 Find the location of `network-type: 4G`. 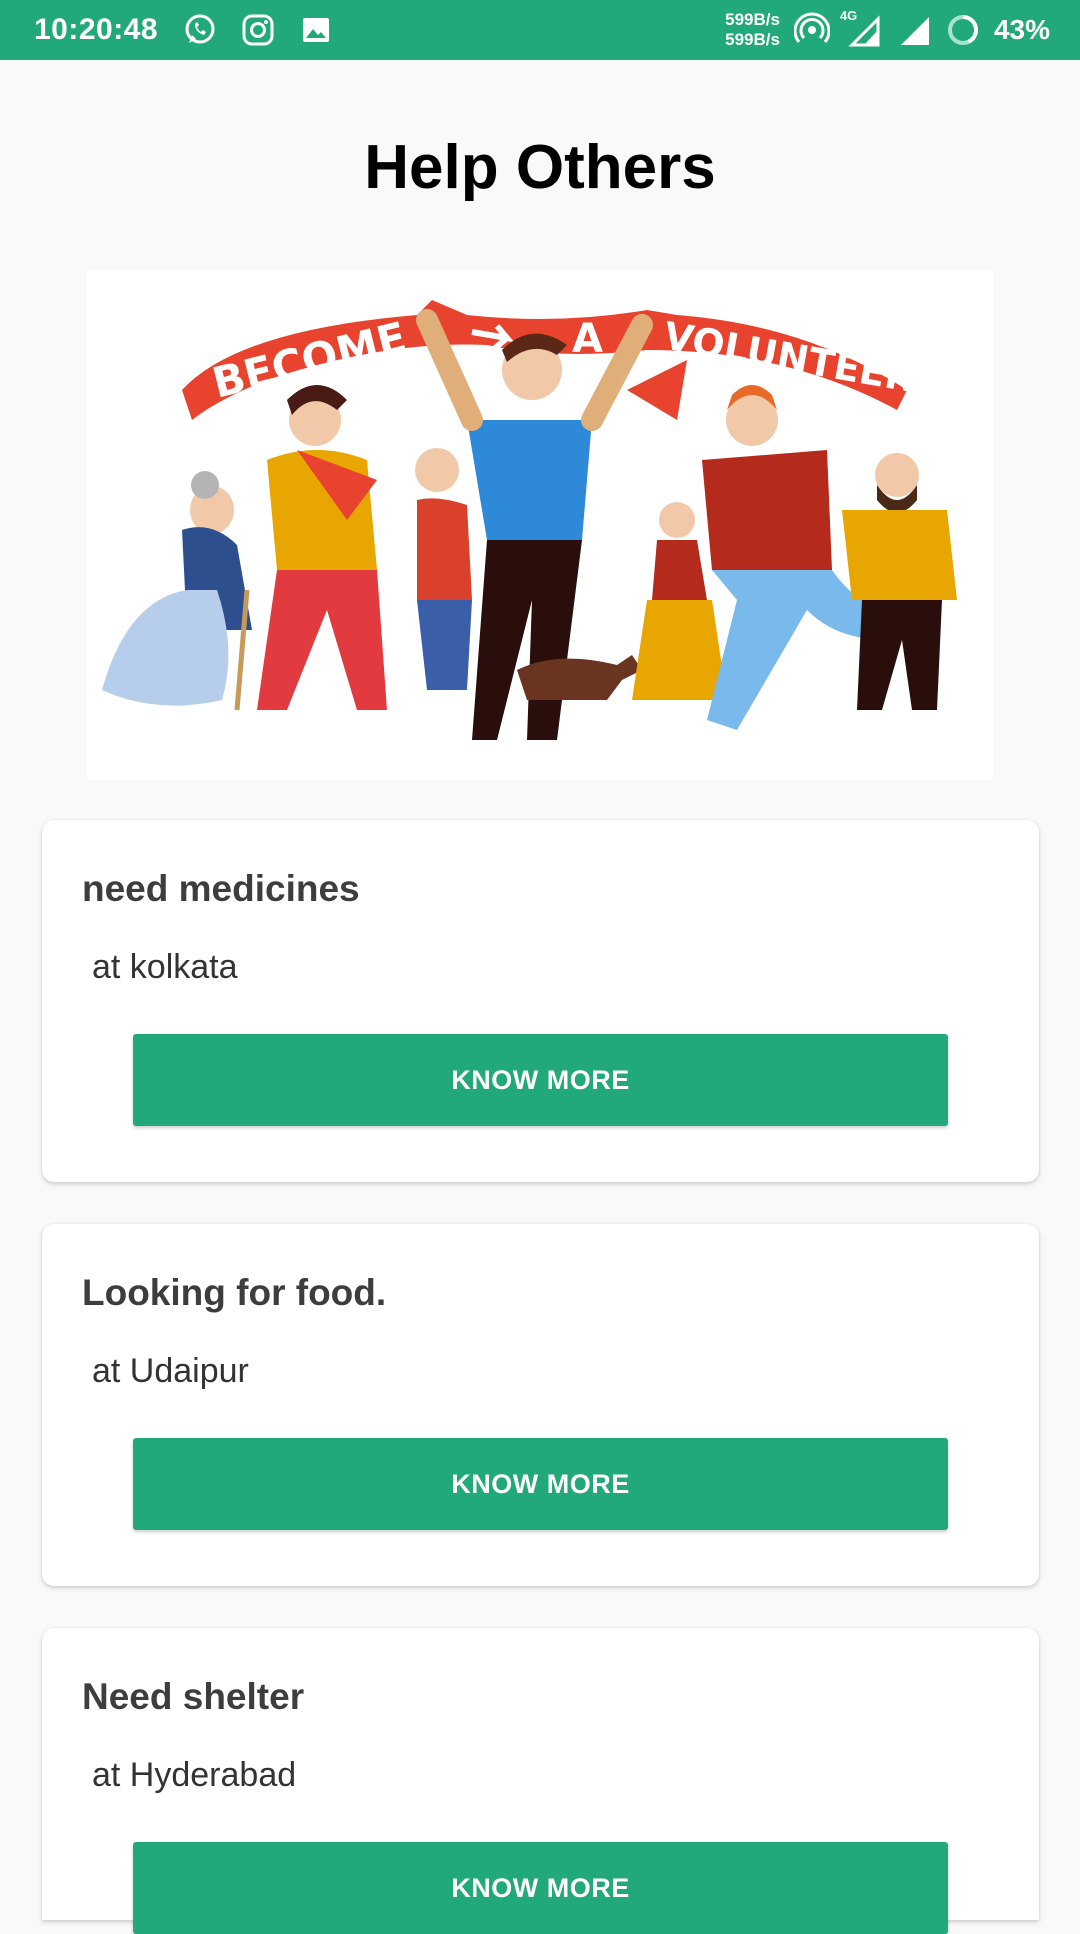

network-type: 4G is located at coordinates (848, 15).